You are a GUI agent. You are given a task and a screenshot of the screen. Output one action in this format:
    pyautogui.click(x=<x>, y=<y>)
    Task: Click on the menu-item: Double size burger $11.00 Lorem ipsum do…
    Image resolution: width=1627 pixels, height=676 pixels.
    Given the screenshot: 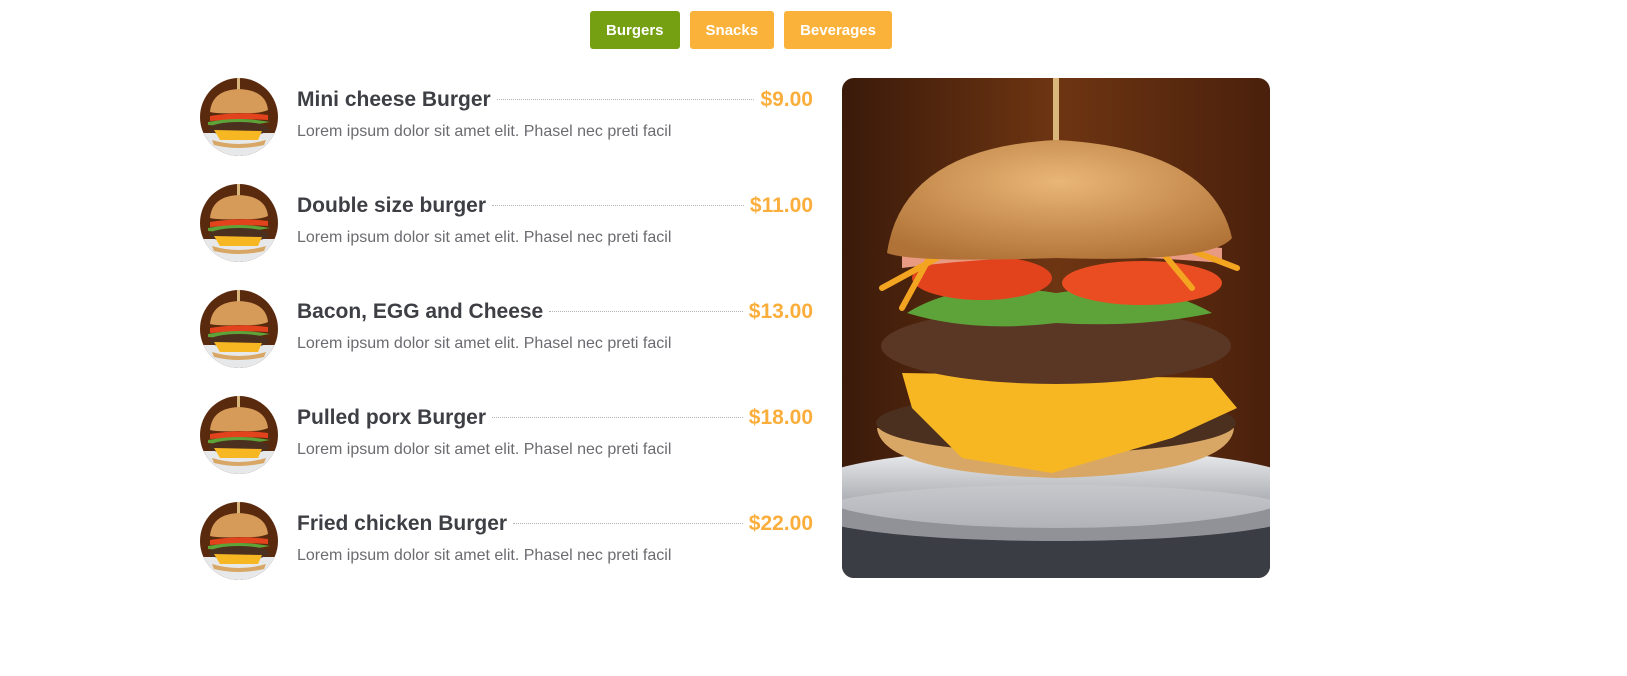 What is the action you would take?
    pyautogui.click(x=506, y=237)
    